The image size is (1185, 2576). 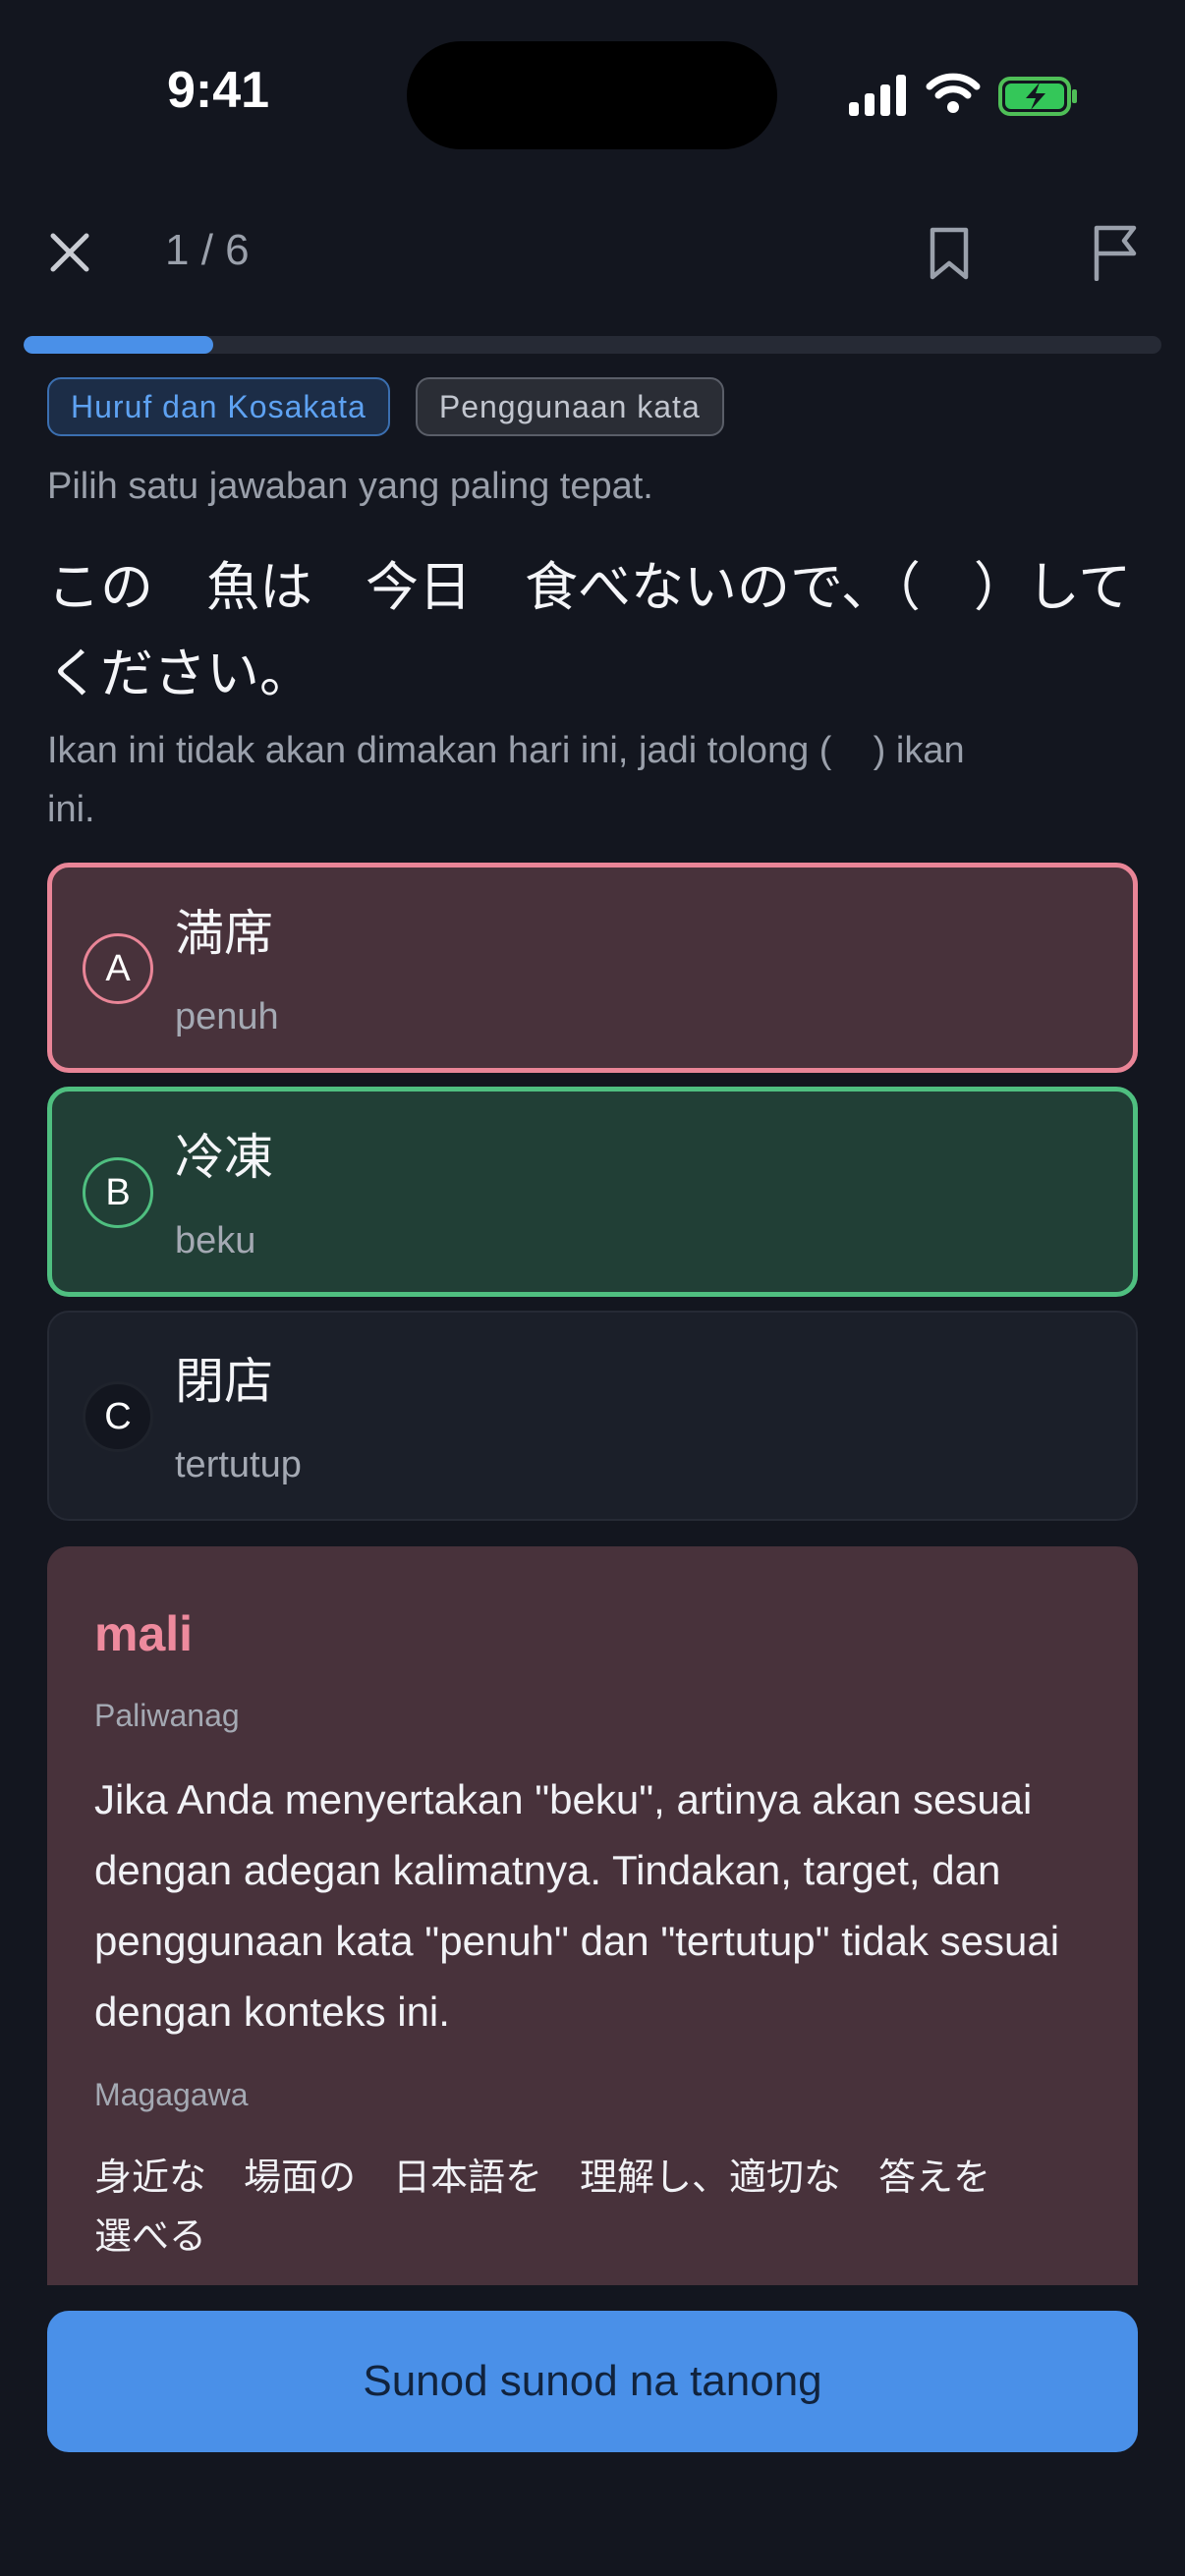 I want to click on option-letter-badge: A, so click(x=118, y=968).